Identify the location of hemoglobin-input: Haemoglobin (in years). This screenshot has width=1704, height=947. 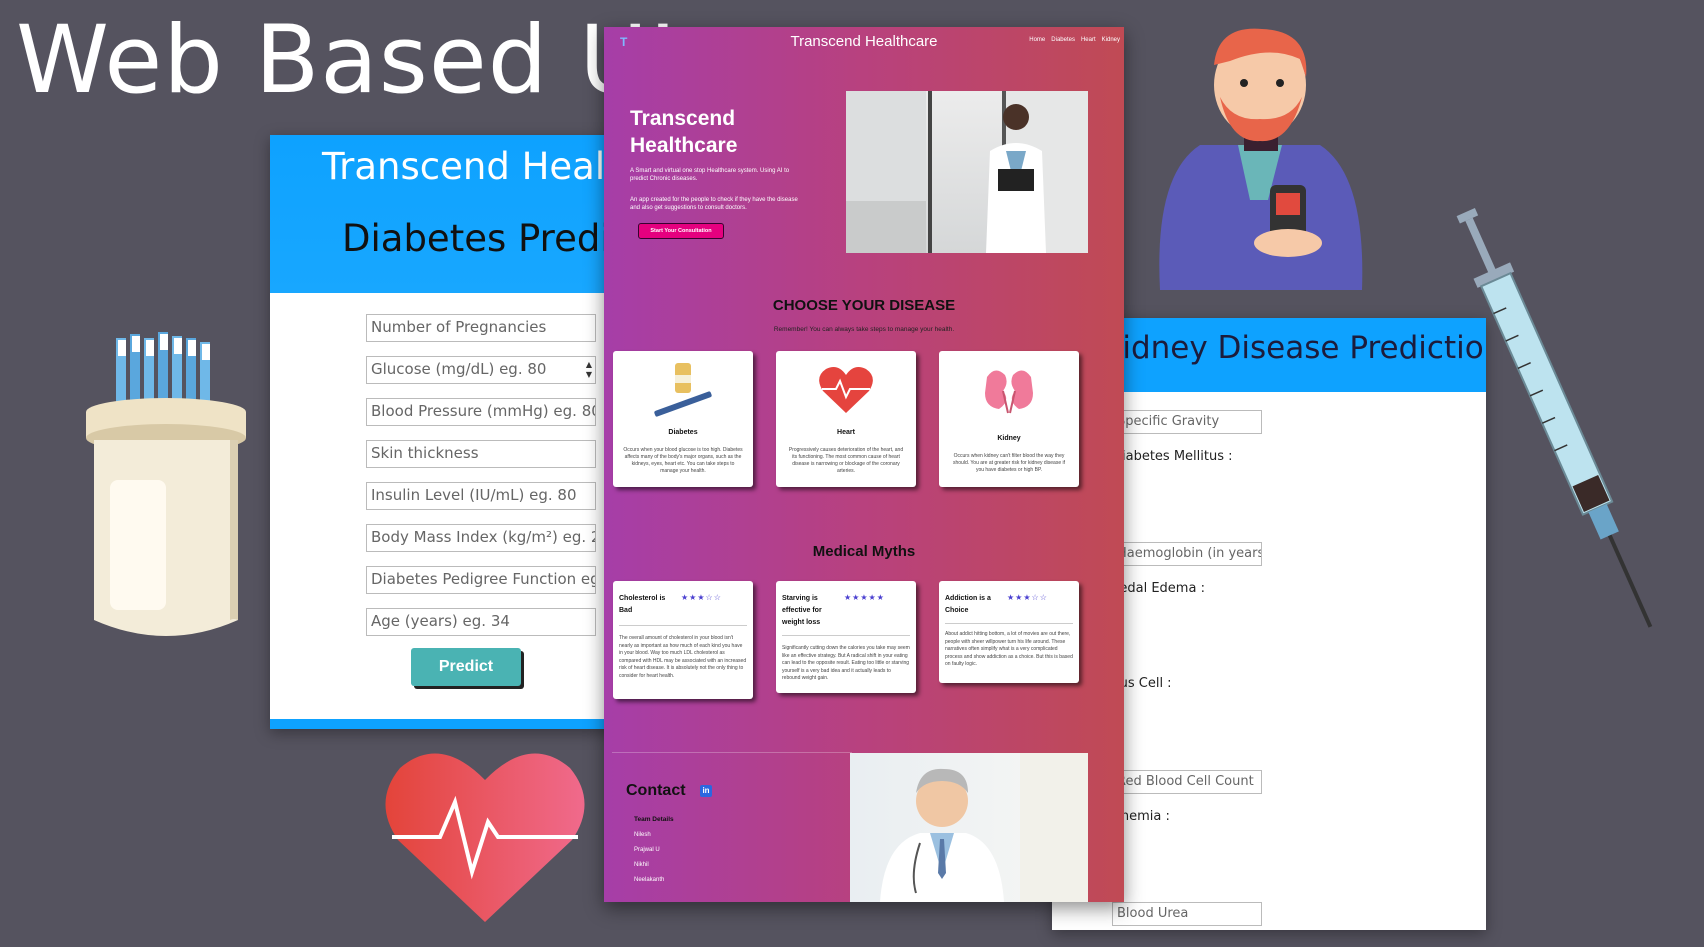
(1187, 554).